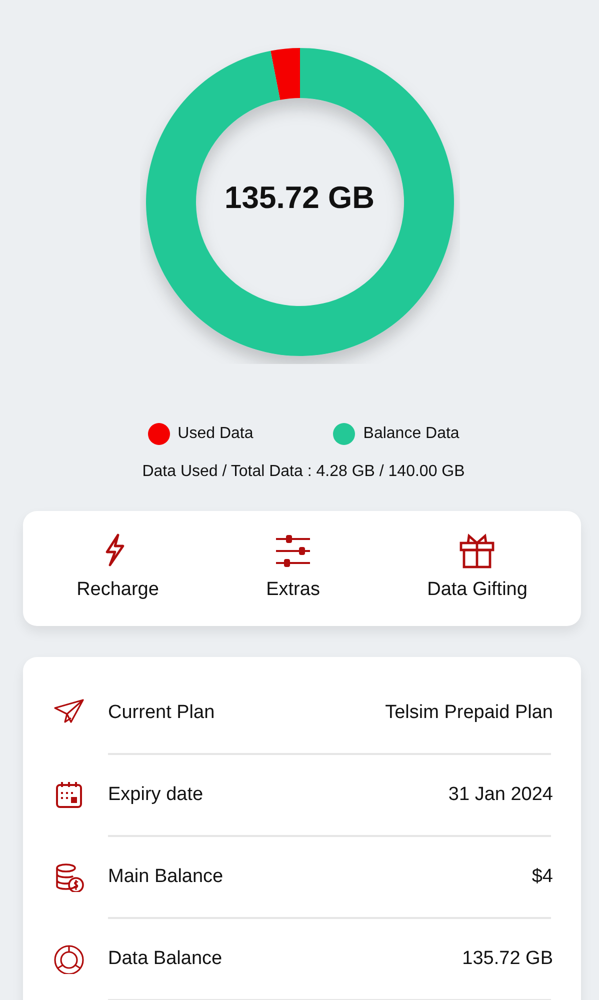 The width and height of the screenshot is (599, 1000). Describe the element at coordinates (117, 568) in the screenshot. I see `action-button: Recharge` at that location.